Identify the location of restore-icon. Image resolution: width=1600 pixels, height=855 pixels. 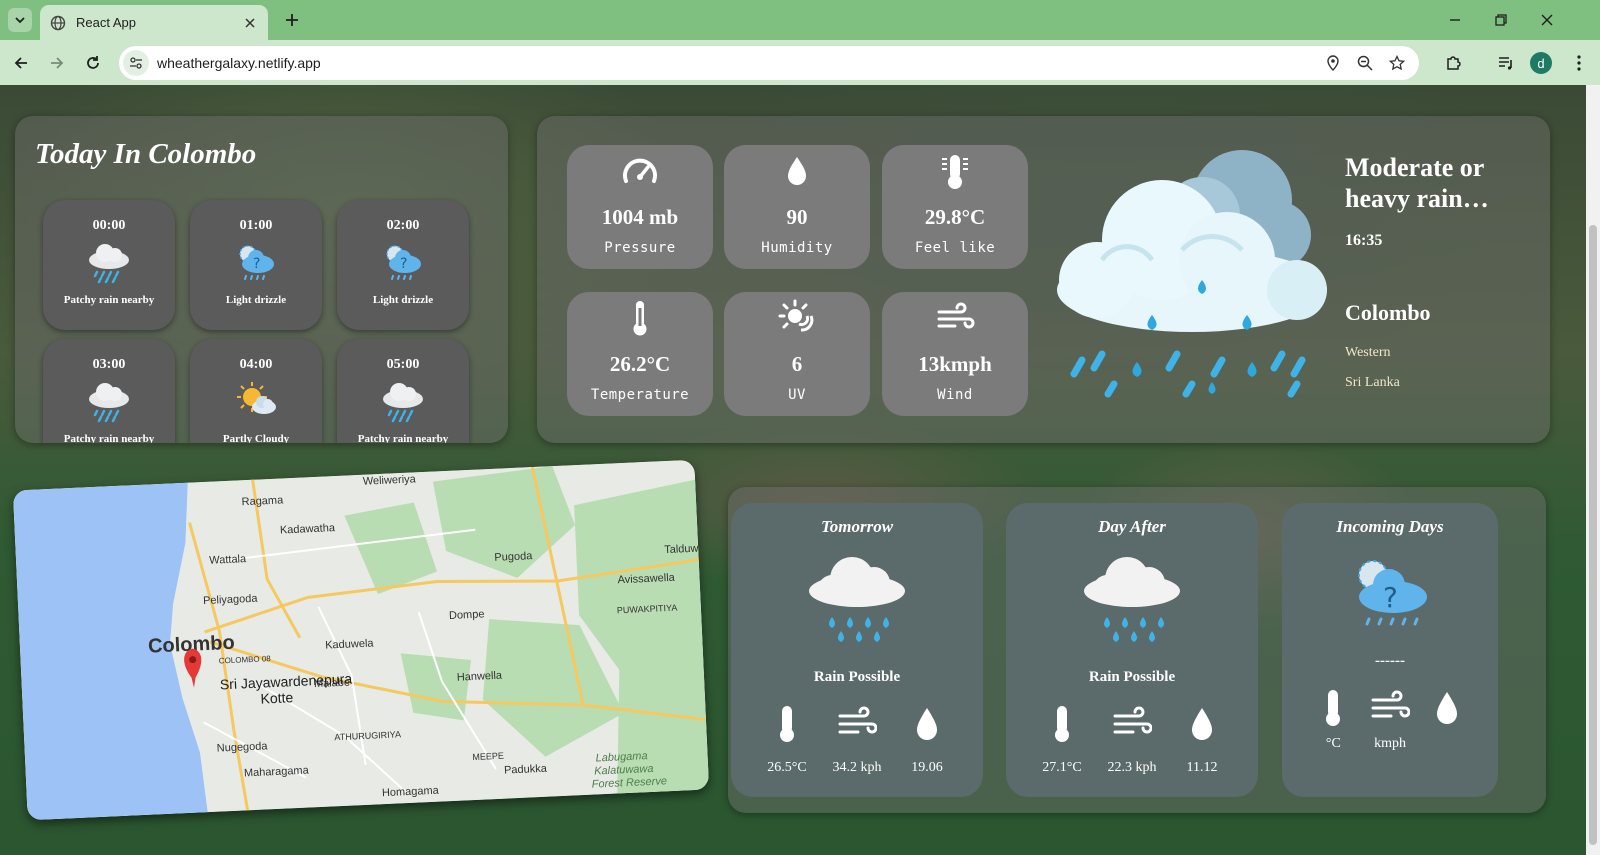
(1501, 20).